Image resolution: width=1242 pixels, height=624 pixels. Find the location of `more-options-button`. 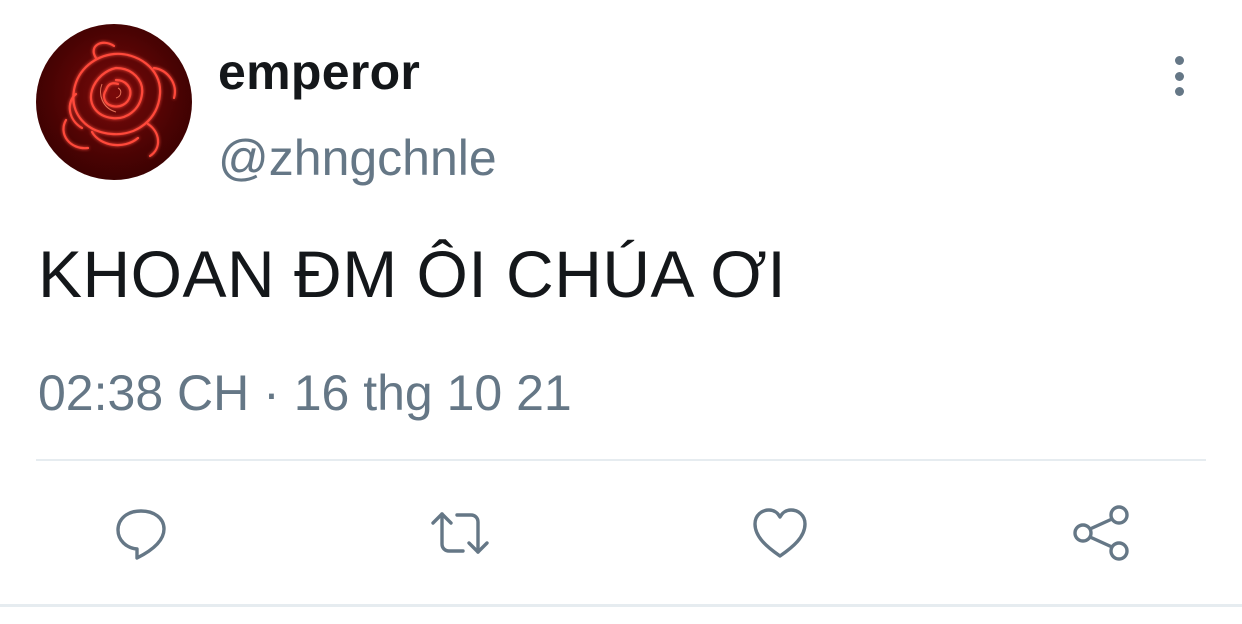

more-options-button is located at coordinates (1179, 76).